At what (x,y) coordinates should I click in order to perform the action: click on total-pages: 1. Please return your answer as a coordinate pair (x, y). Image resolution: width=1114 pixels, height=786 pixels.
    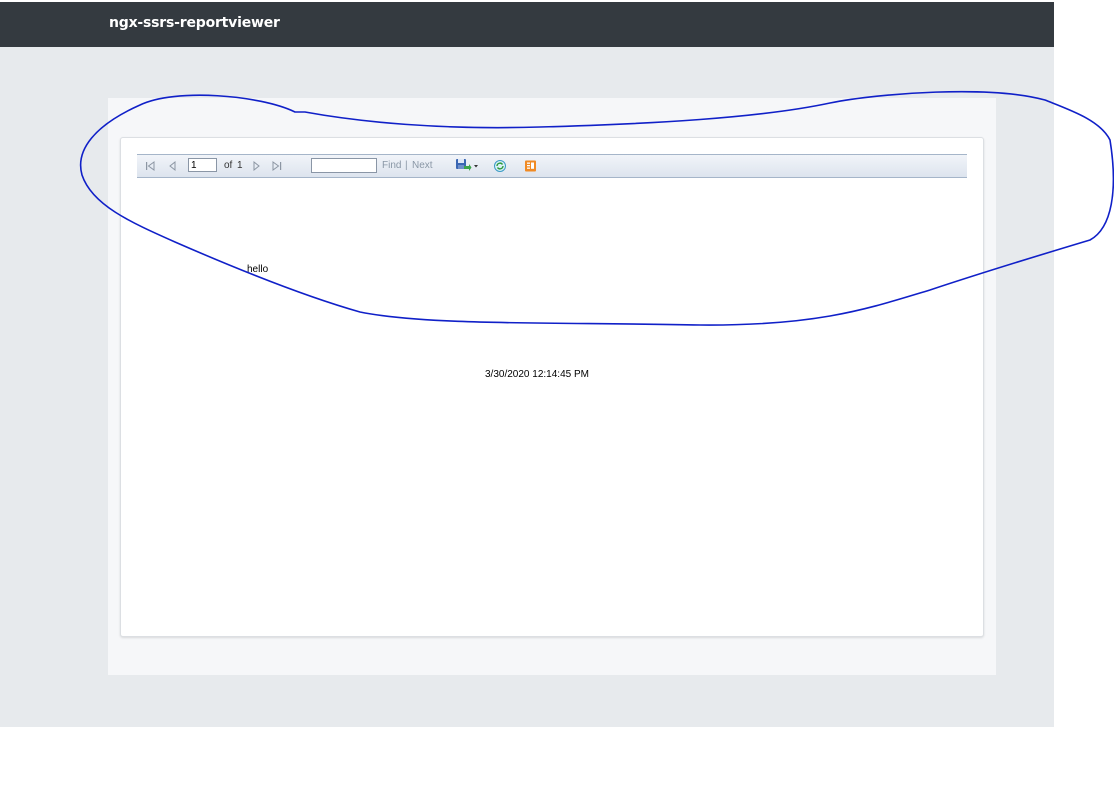
    Looking at the image, I should click on (240, 165).